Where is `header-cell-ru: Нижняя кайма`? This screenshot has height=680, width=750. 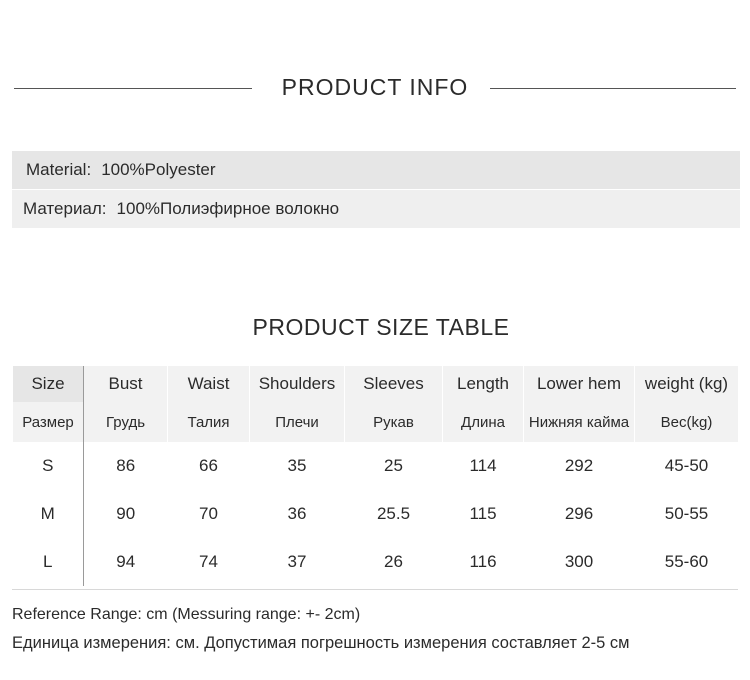
header-cell-ru: Нижняя кайма is located at coordinates (579, 422).